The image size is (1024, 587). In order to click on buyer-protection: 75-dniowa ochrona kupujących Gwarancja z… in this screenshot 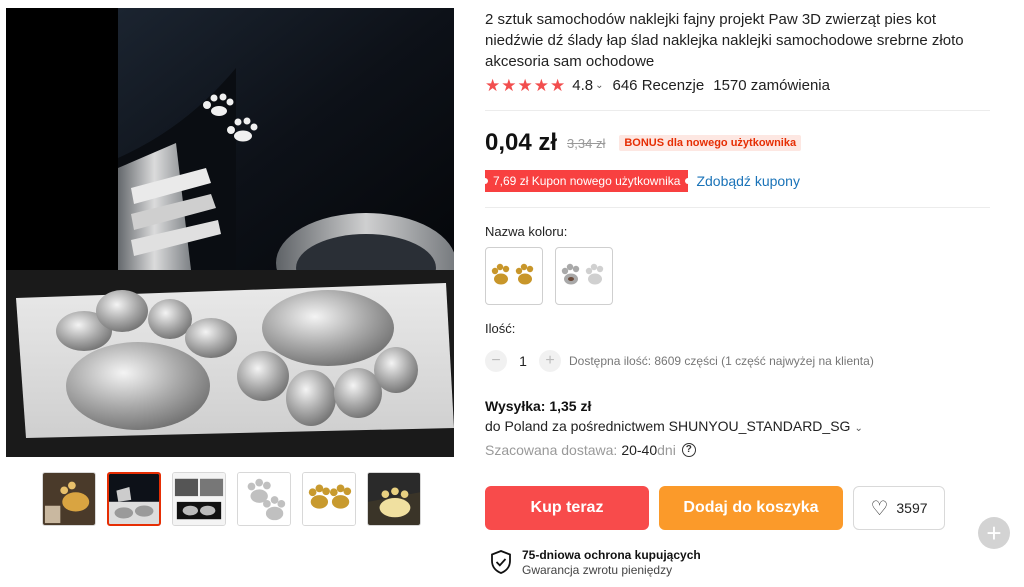, I will do `click(595, 562)`.